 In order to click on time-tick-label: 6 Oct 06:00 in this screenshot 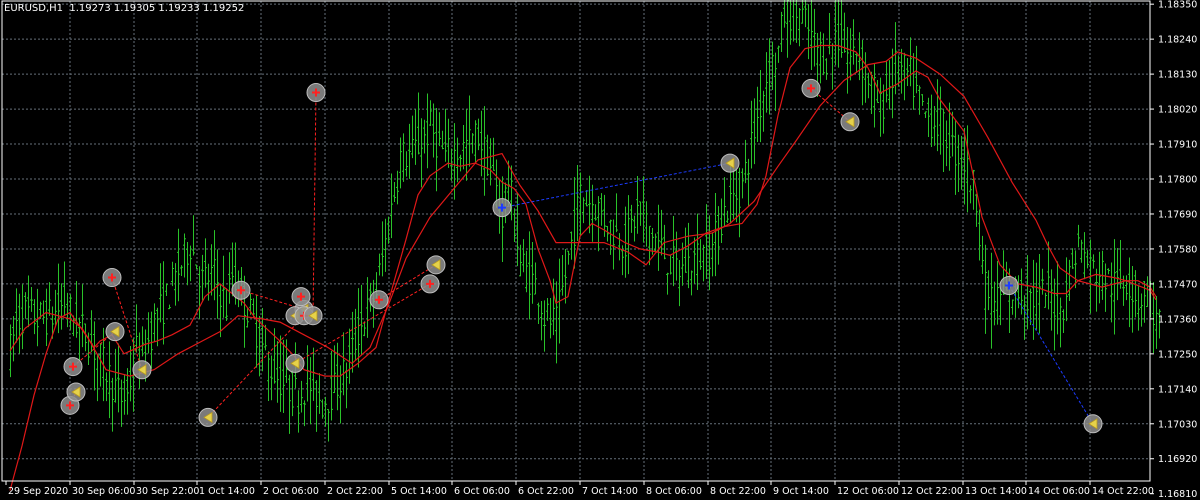, I will do `click(482, 491)`.